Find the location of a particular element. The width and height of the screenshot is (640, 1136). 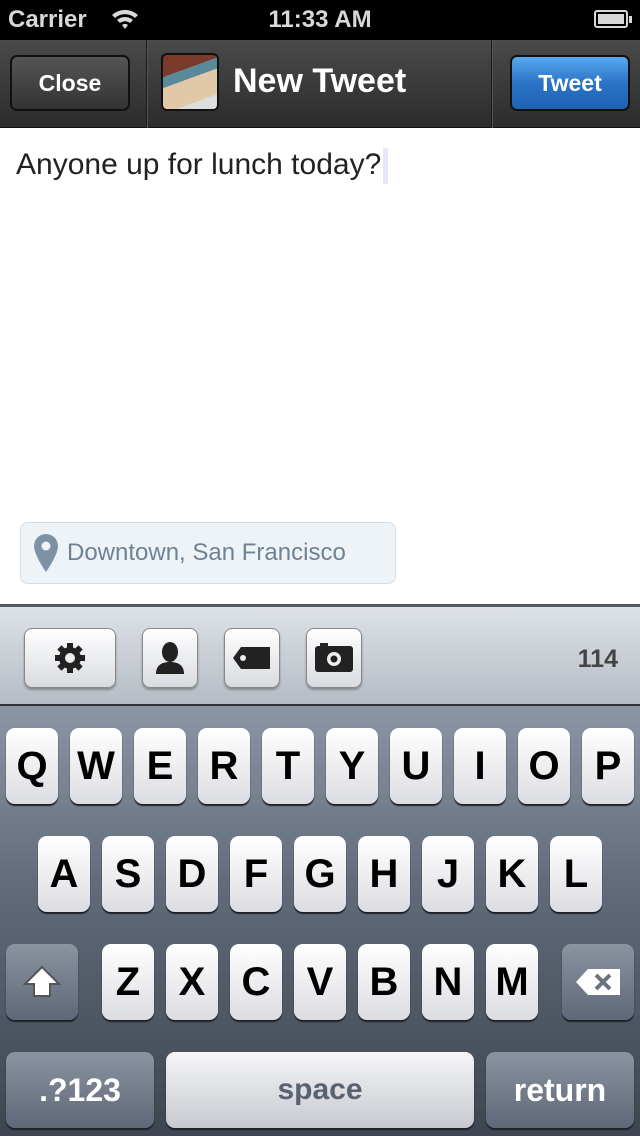

close-button: Close is located at coordinates (70, 83).